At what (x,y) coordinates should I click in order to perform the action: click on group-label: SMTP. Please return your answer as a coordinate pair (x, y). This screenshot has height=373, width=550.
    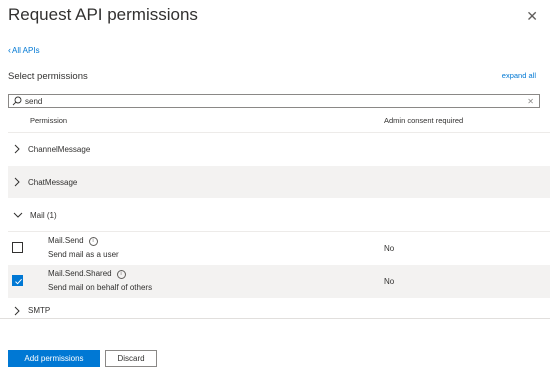
    Looking at the image, I should click on (39, 310).